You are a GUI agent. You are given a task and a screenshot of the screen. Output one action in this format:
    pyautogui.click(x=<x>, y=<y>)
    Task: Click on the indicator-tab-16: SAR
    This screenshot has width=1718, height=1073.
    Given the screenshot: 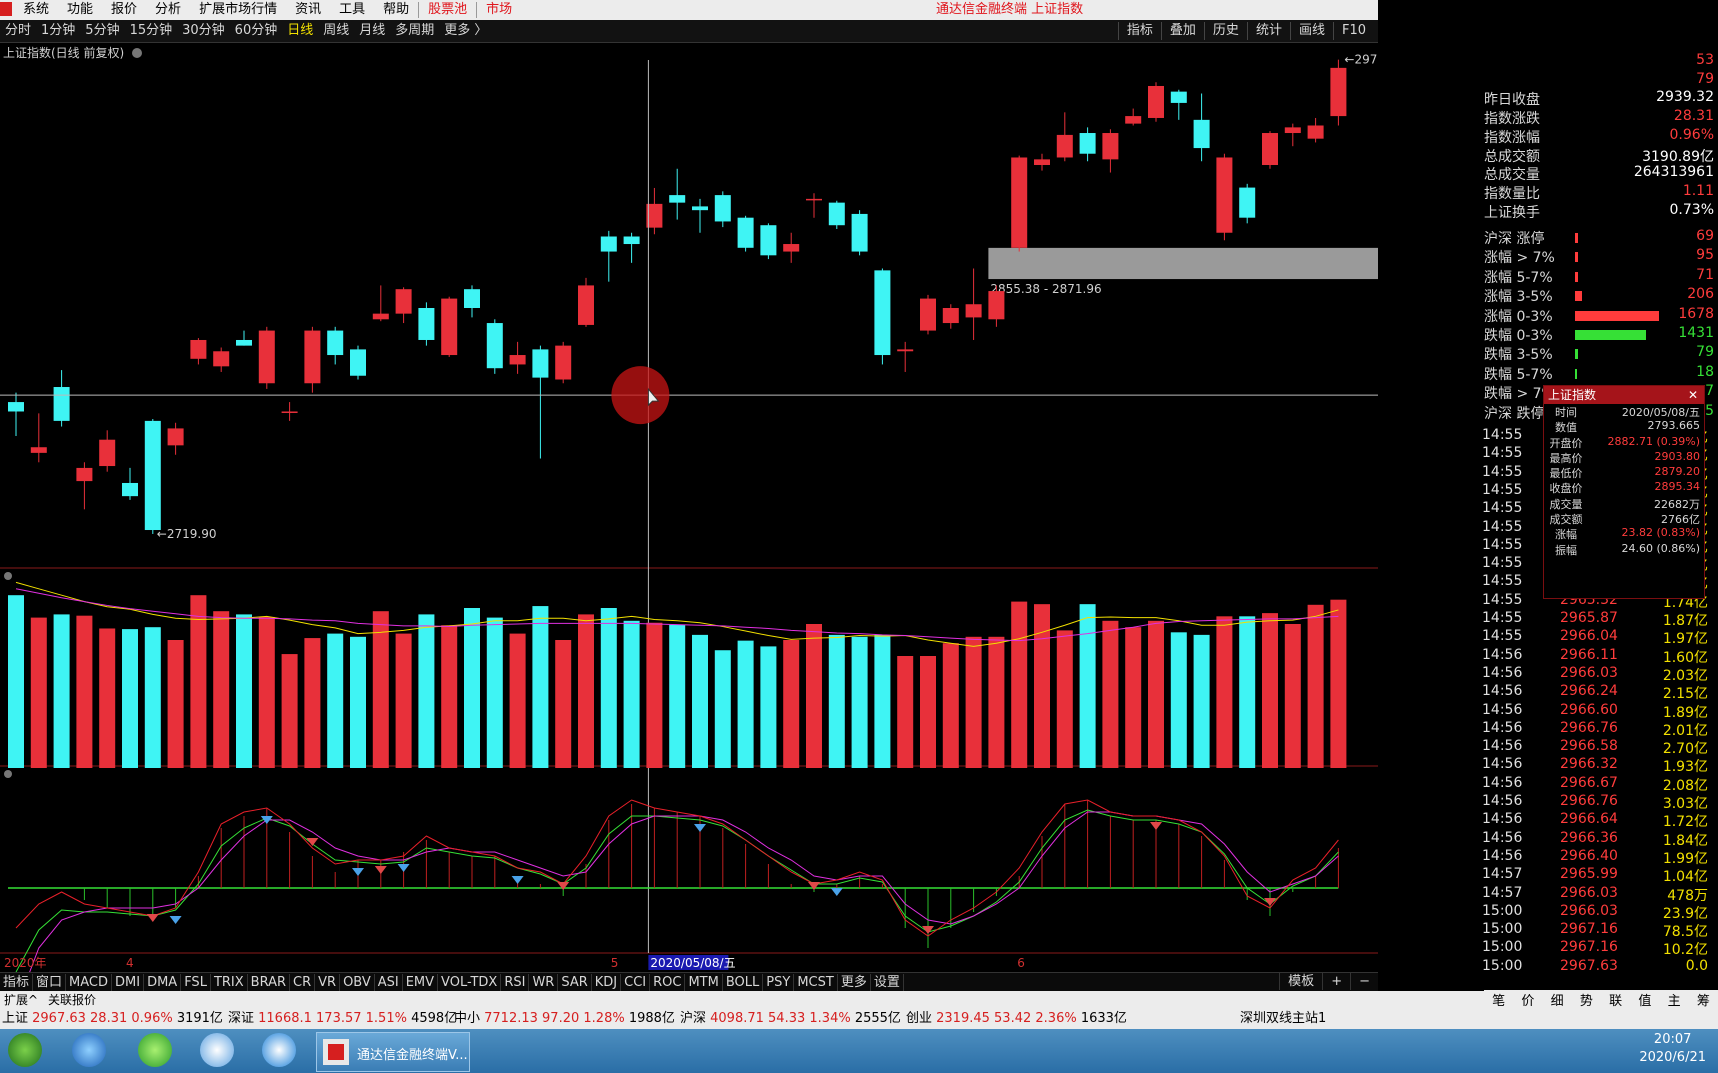 What is the action you would take?
    pyautogui.click(x=575, y=982)
    